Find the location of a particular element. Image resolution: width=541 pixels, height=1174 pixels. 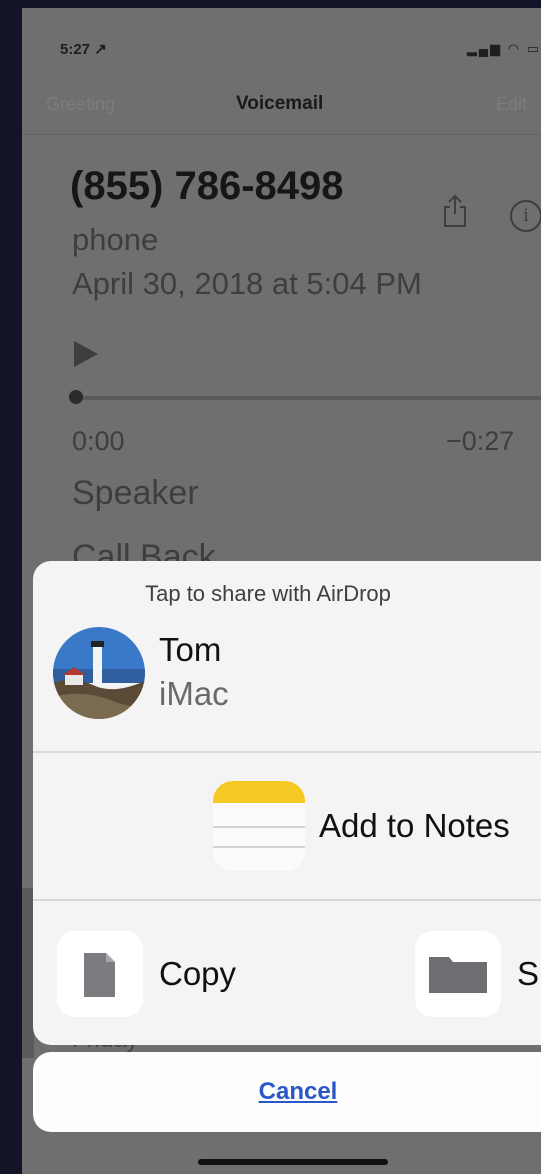

copy-icon is located at coordinates (99, 975).